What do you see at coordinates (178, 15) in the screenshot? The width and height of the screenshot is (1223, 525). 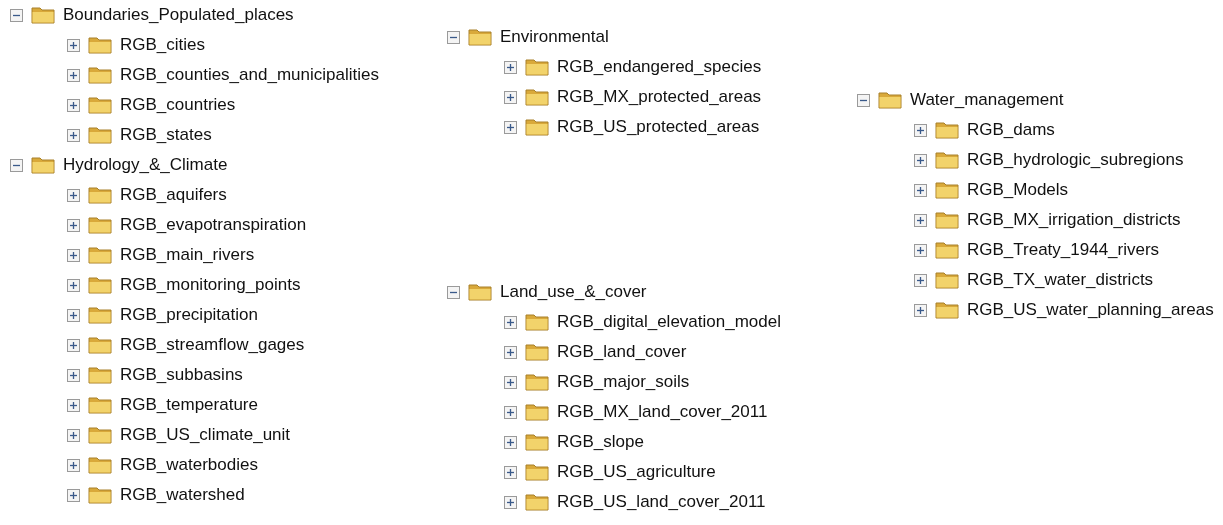 I see `folder-label: Boundaries_Populated_places` at bounding box center [178, 15].